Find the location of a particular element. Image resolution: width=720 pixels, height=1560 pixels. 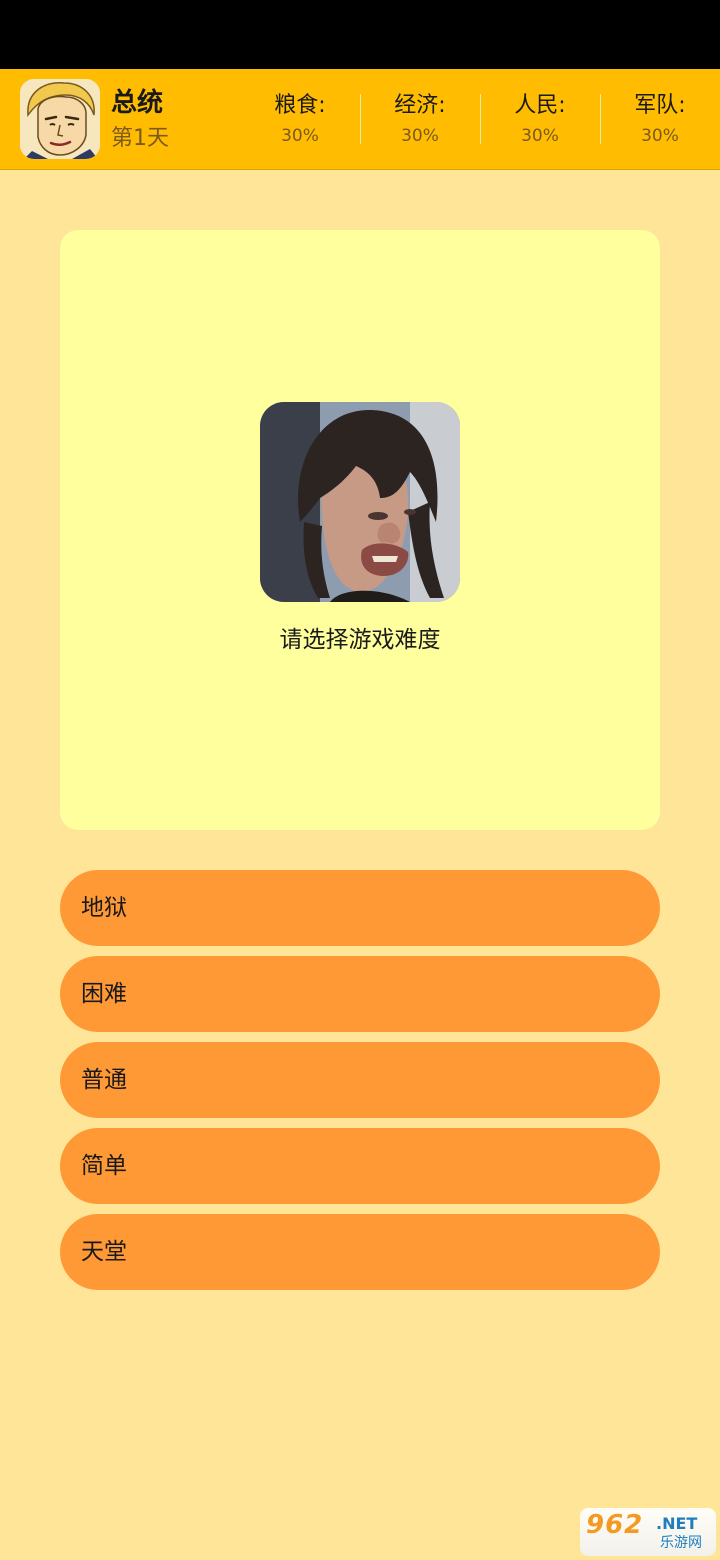

option-label: 地狱 is located at coordinates (104, 908).